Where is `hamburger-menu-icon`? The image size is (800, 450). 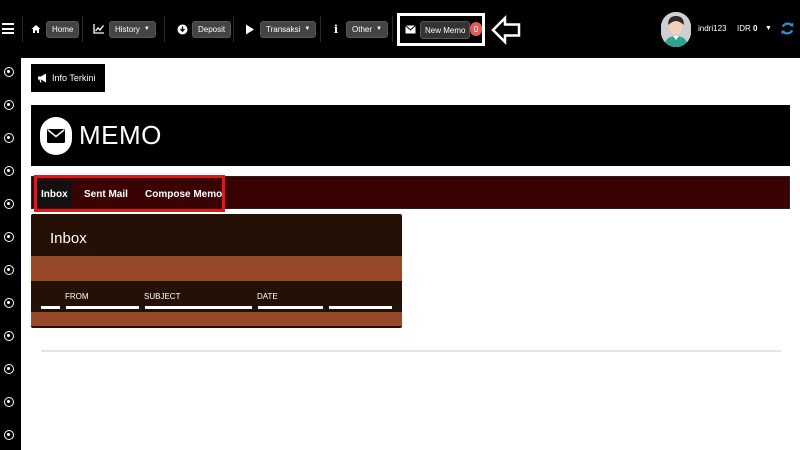
hamburger-menu-icon is located at coordinates (8, 28).